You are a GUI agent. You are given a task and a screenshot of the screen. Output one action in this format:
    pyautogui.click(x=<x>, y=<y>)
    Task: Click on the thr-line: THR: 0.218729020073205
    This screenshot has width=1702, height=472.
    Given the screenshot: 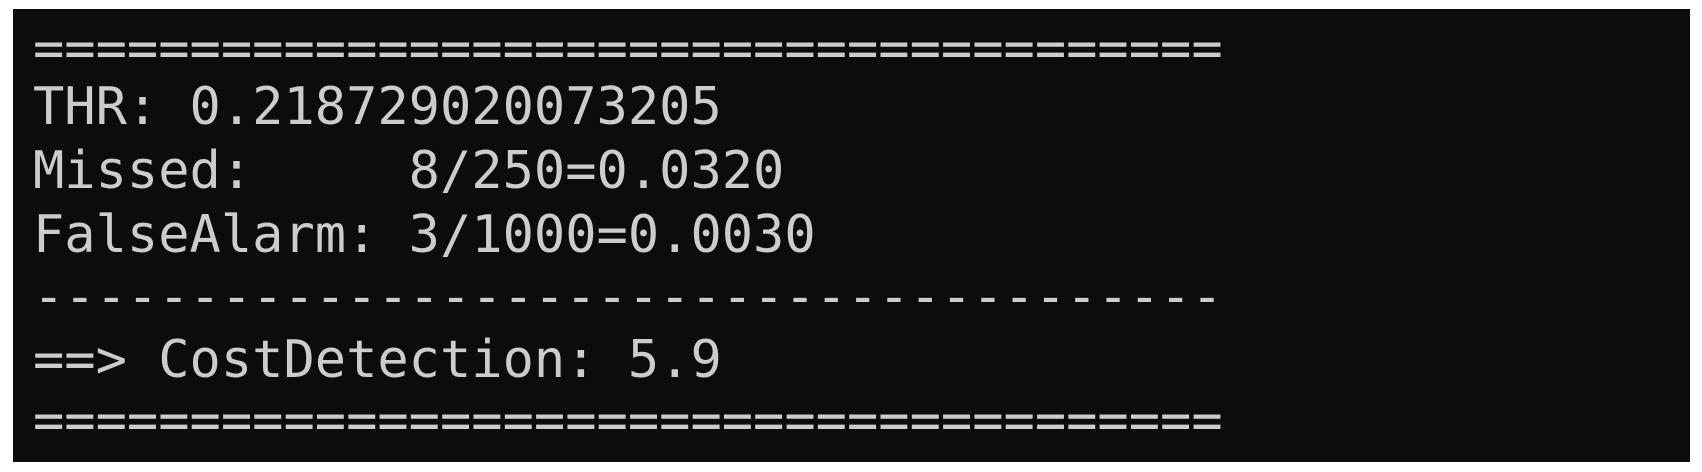 What is the action you would take?
    pyautogui.click(x=377, y=107)
    